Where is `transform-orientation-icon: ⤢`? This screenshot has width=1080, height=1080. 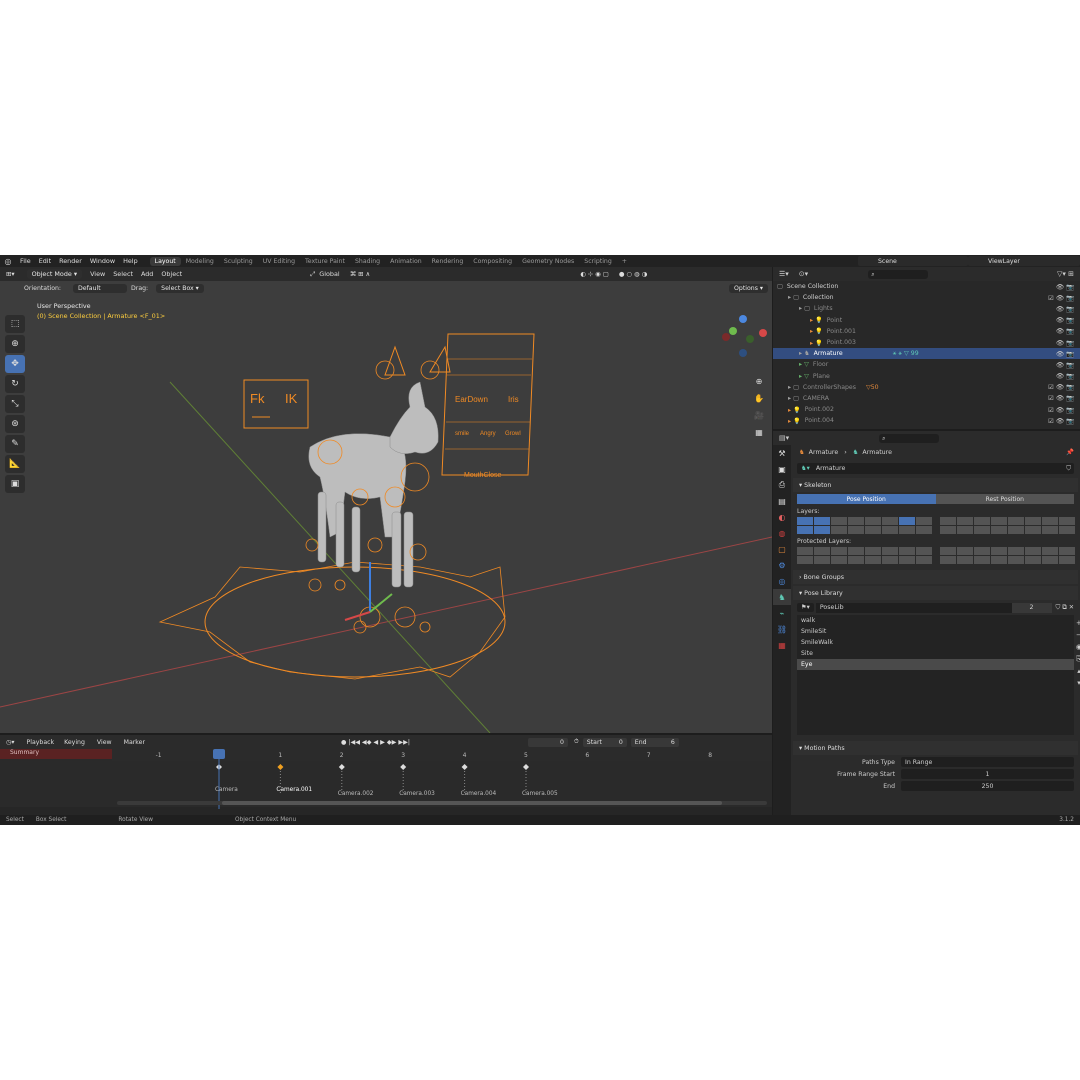
transform-orientation-icon: ⤢ is located at coordinates (312, 274).